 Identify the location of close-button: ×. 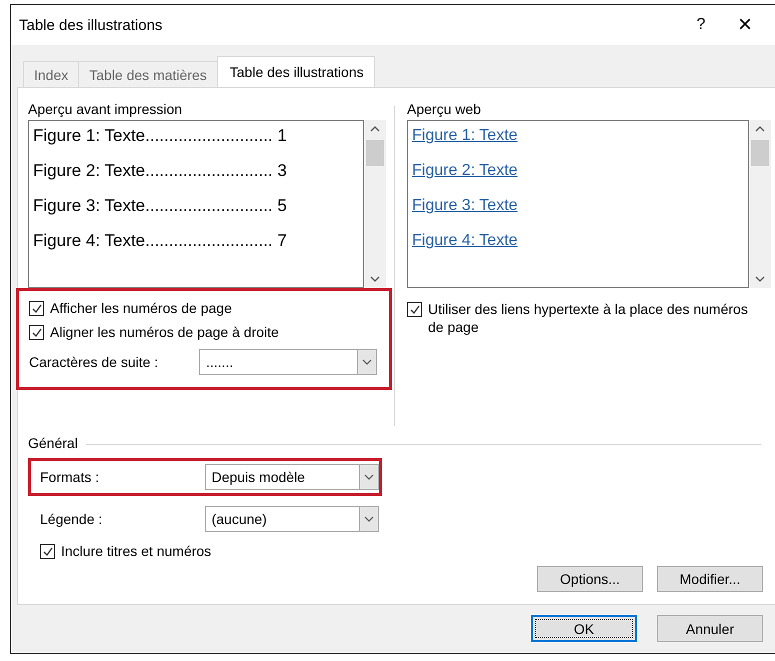
(745, 25).